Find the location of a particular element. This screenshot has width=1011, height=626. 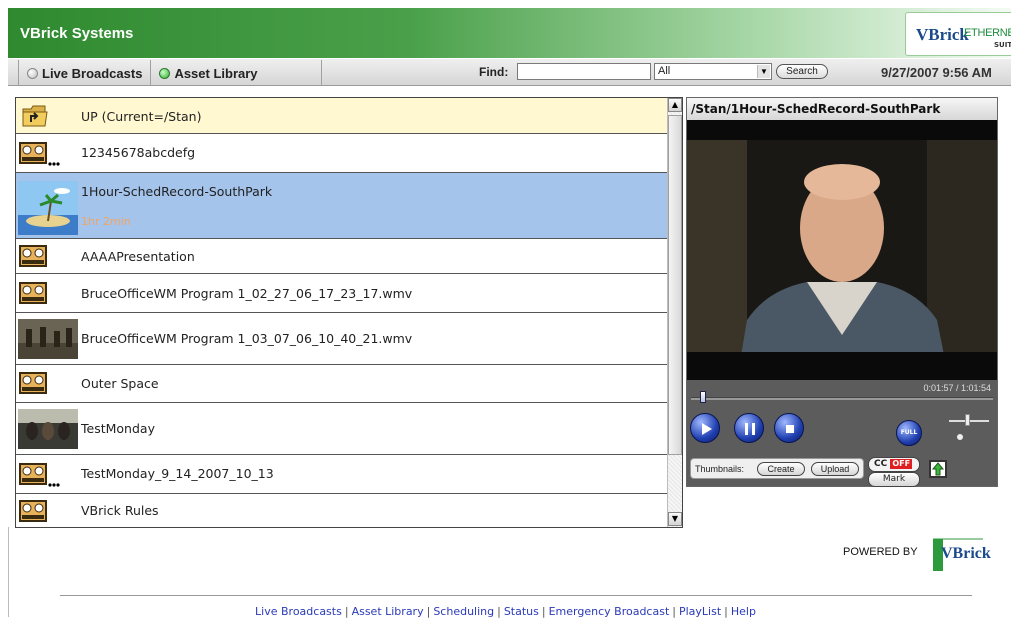

progress-knob is located at coordinates (703, 397).